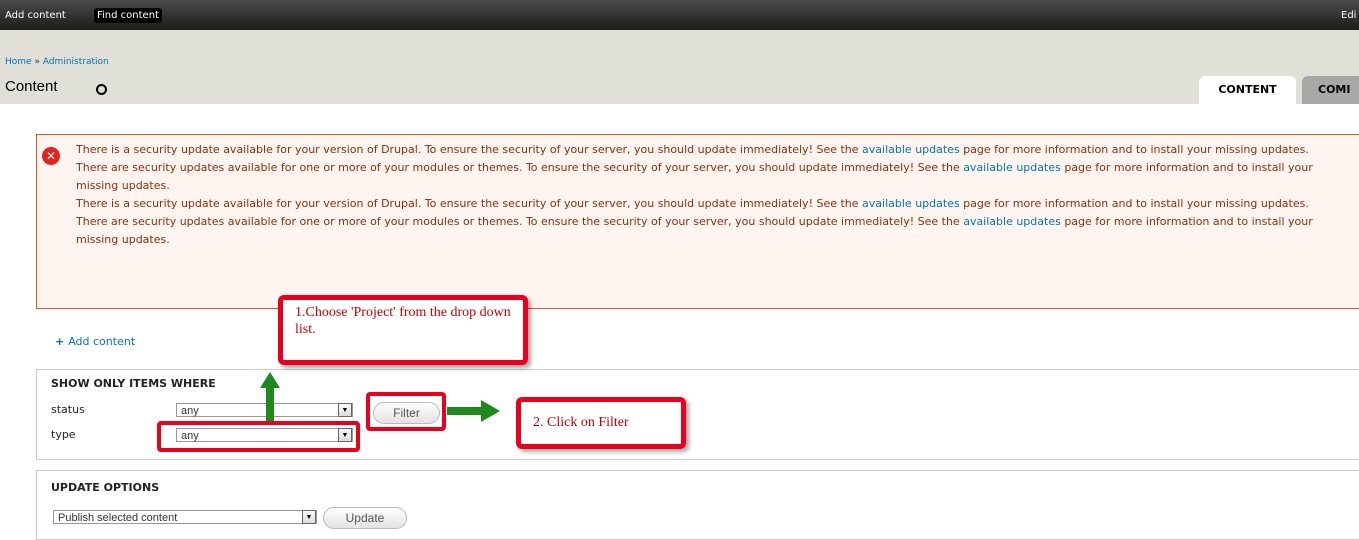 Image resolution: width=1359 pixels, height=540 pixels. I want to click on arrow-right-icon, so click(473, 411).